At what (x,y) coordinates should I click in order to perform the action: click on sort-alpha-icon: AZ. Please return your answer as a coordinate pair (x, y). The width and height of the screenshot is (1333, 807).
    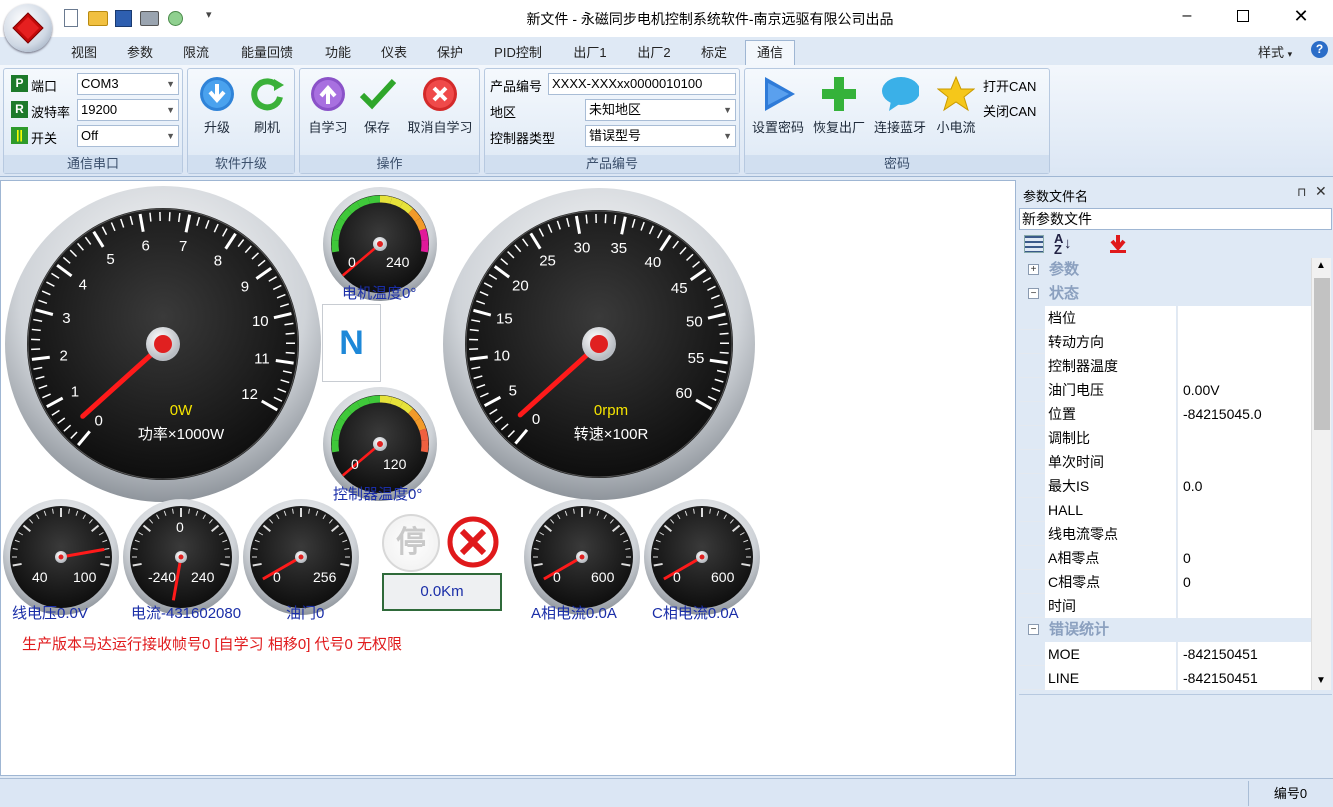
    Looking at the image, I should click on (1058, 244).